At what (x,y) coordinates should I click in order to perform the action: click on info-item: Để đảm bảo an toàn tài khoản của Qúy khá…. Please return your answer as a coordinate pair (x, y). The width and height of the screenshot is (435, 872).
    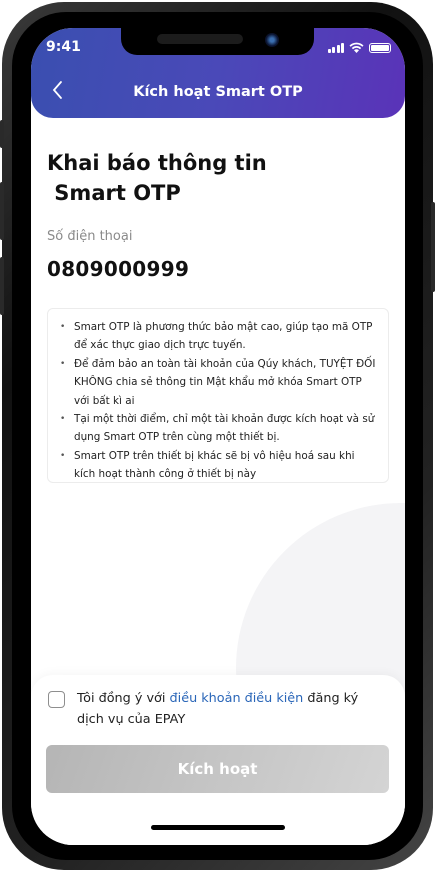
    Looking at the image, I should click on (218, 382).